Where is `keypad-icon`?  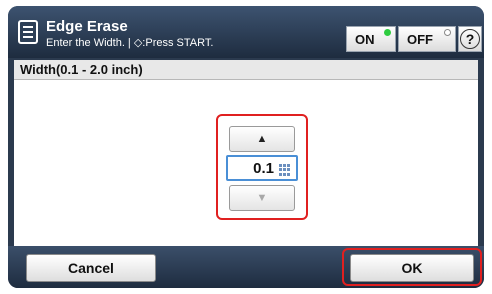
keypad-icon is located at coordinates (285, 170).